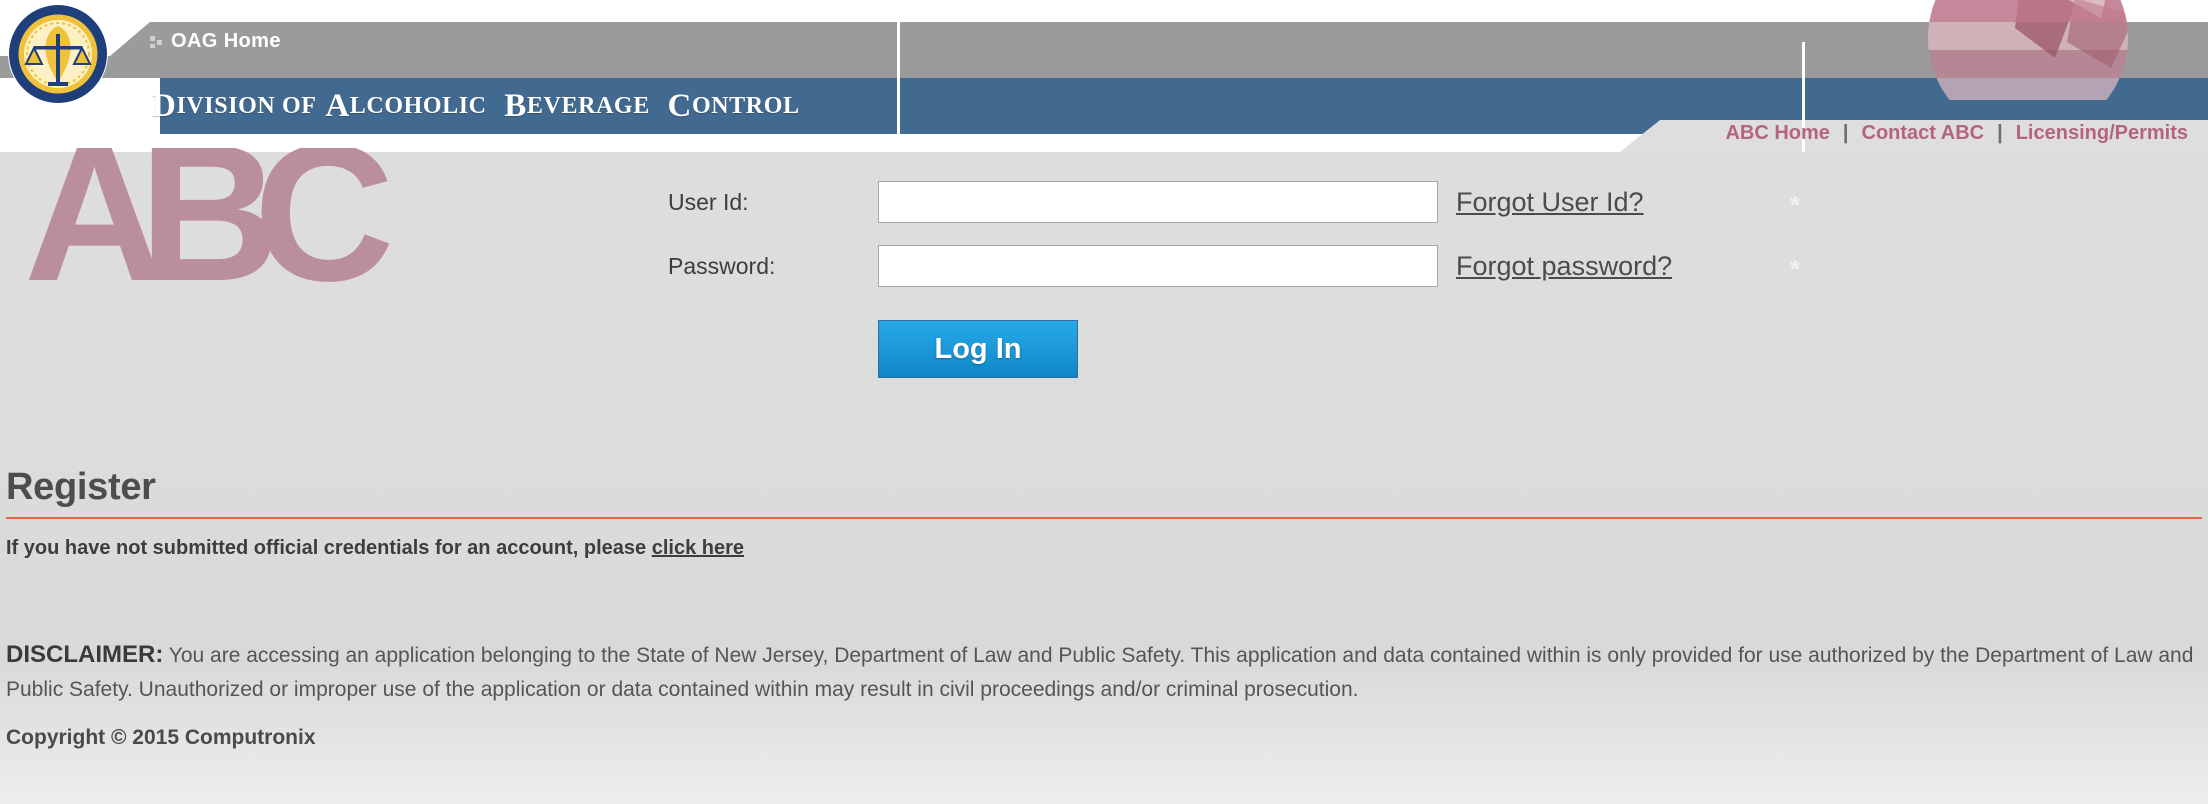 The height and width of the screenshot is (804, 2208). Describe the element at coordinates (722, 265) in the screenshot. I see `password-label: Password:` at that location.